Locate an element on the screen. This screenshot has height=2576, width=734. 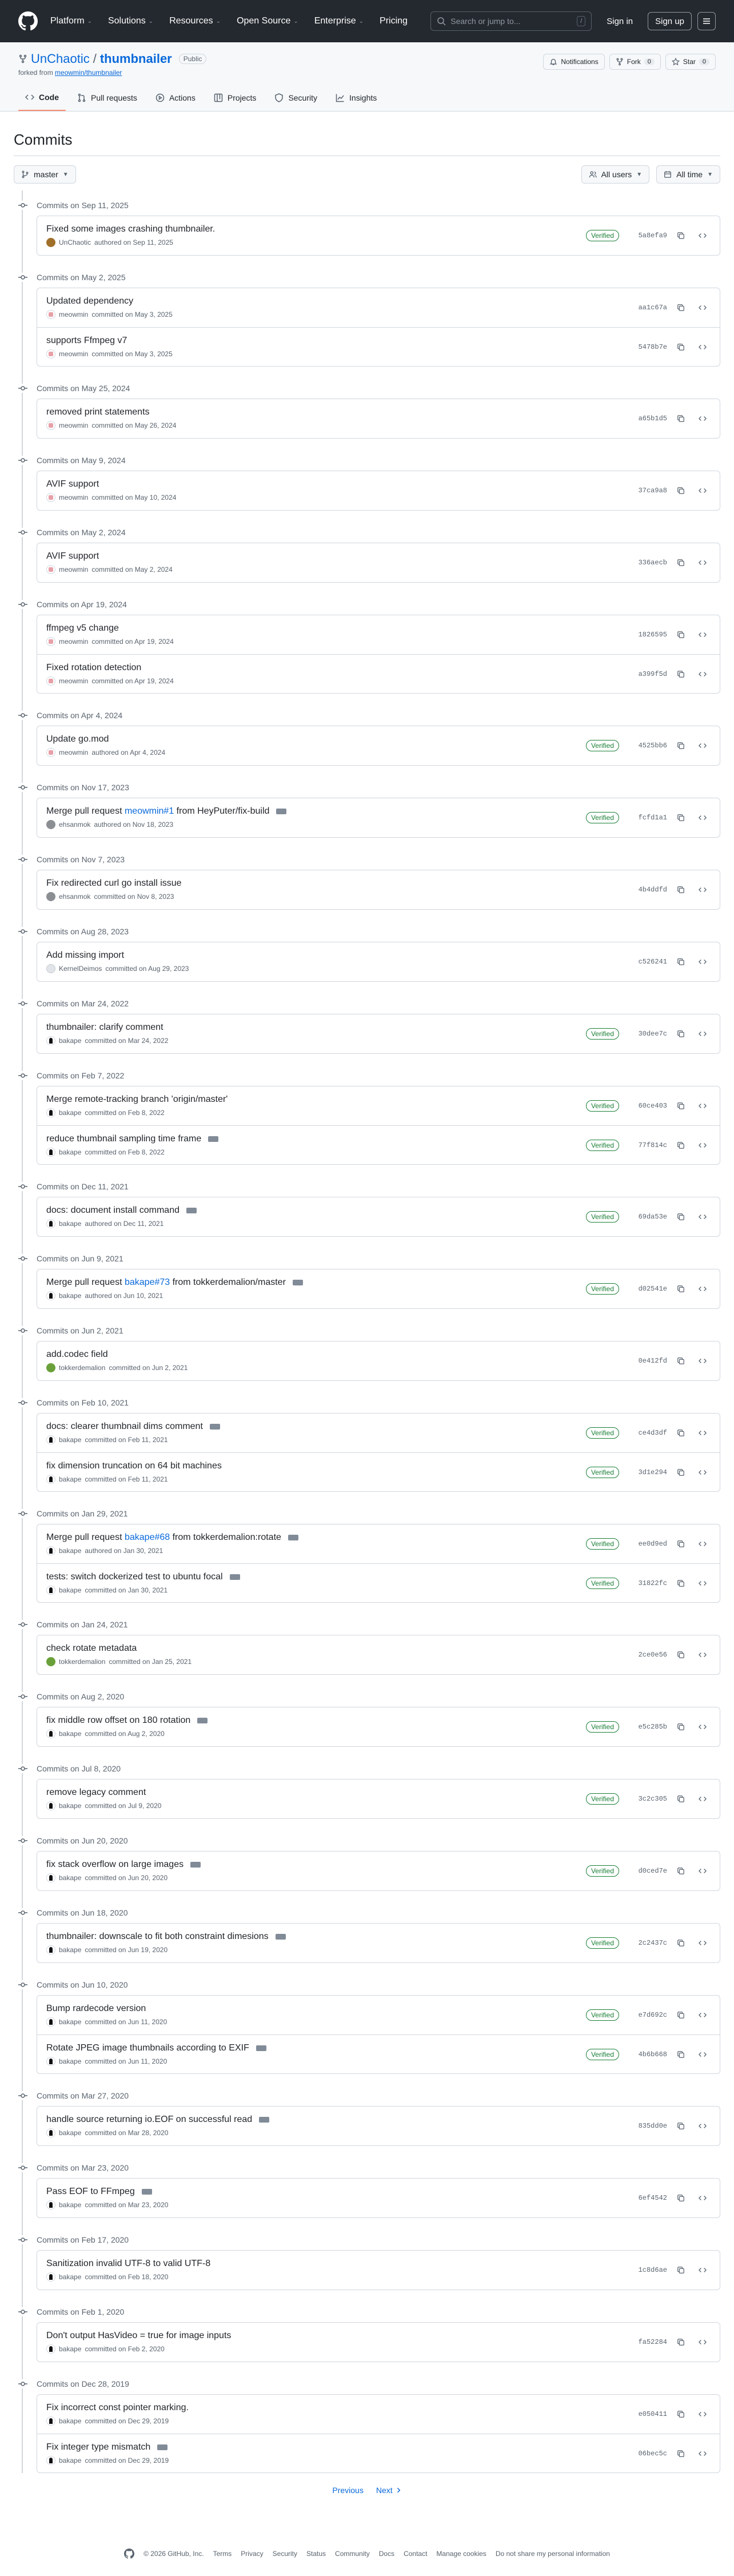
commit-message-link: Fix integer type mismatch is located at coordinates (339, 2447).